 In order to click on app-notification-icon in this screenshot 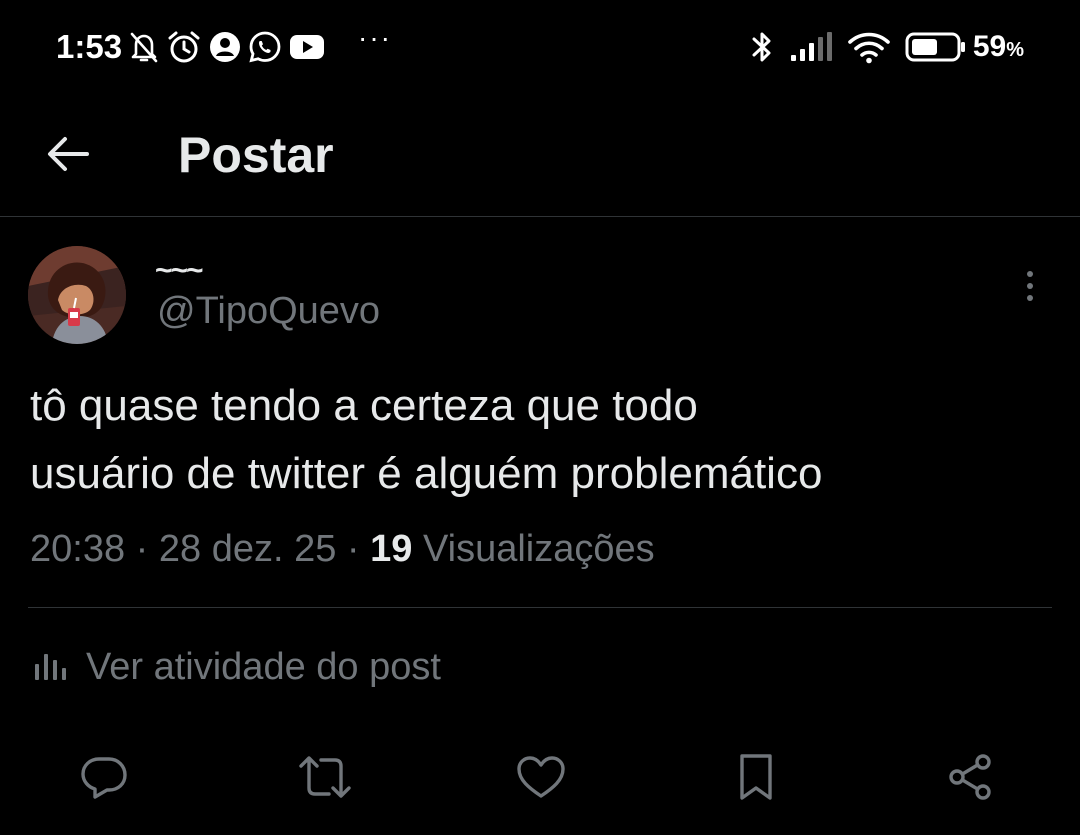, I will do `click(225, 47)`.